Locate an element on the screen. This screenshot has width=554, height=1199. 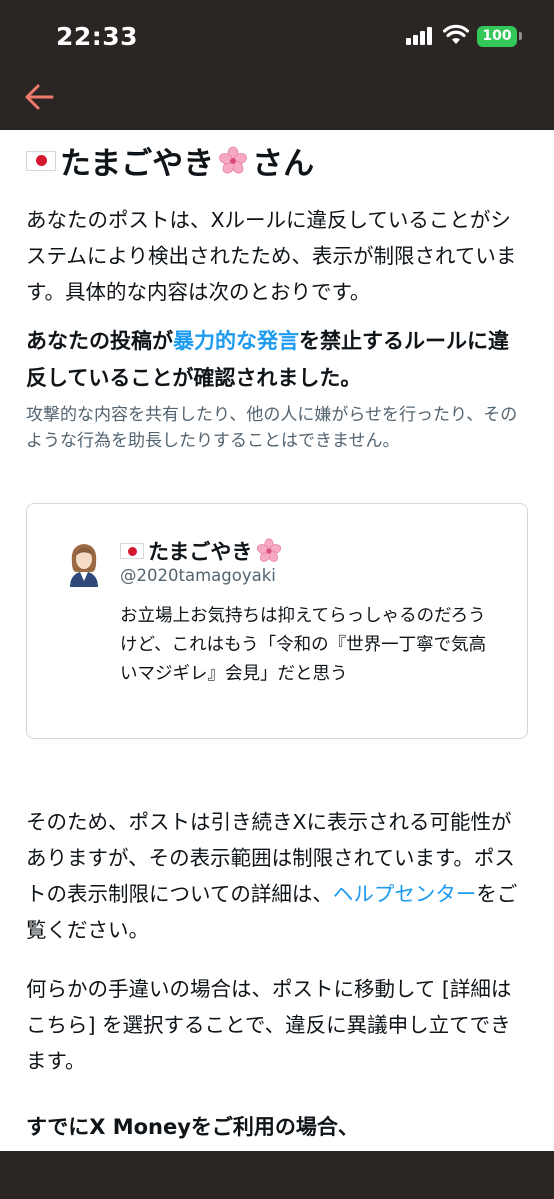
post-author: たまごやき is located at coordinates (203, 551).